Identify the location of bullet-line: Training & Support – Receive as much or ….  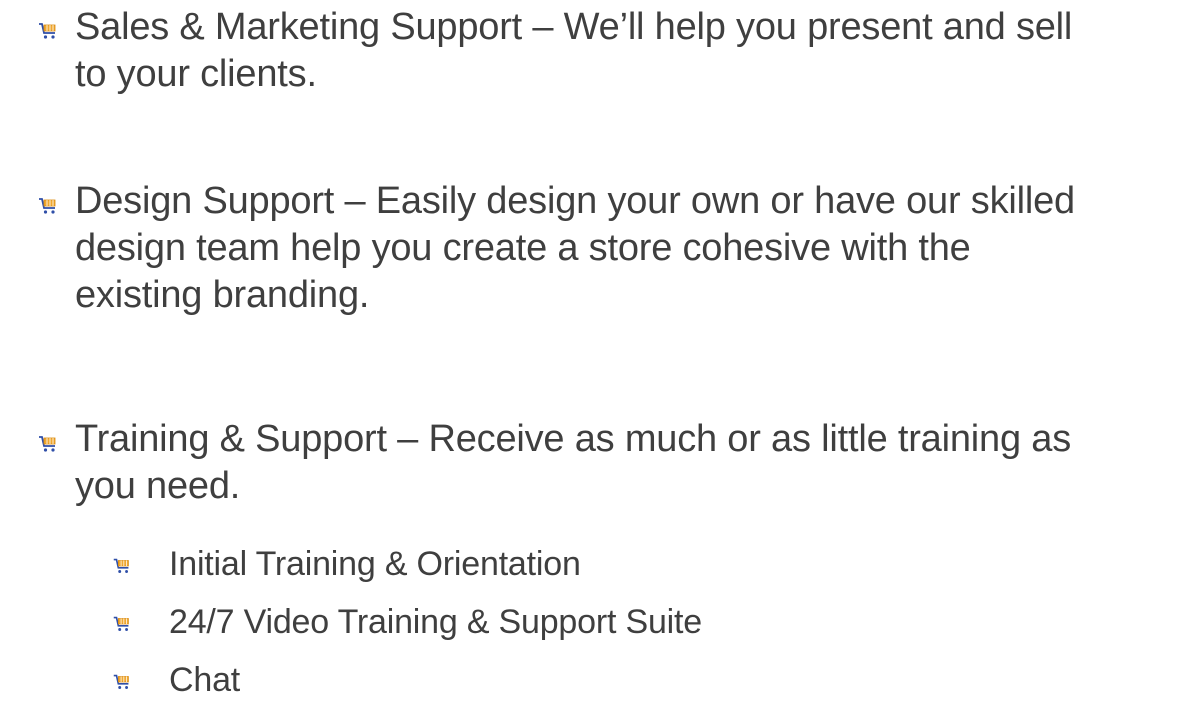
(573, 439).